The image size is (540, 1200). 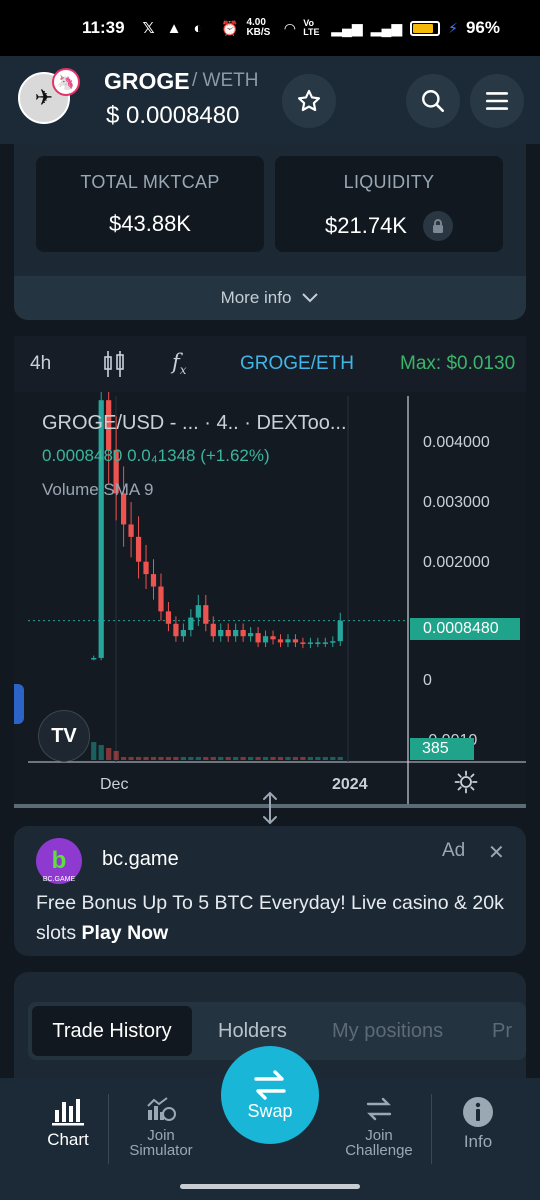 I want to click on menu-button, so click(x=497, y=101).